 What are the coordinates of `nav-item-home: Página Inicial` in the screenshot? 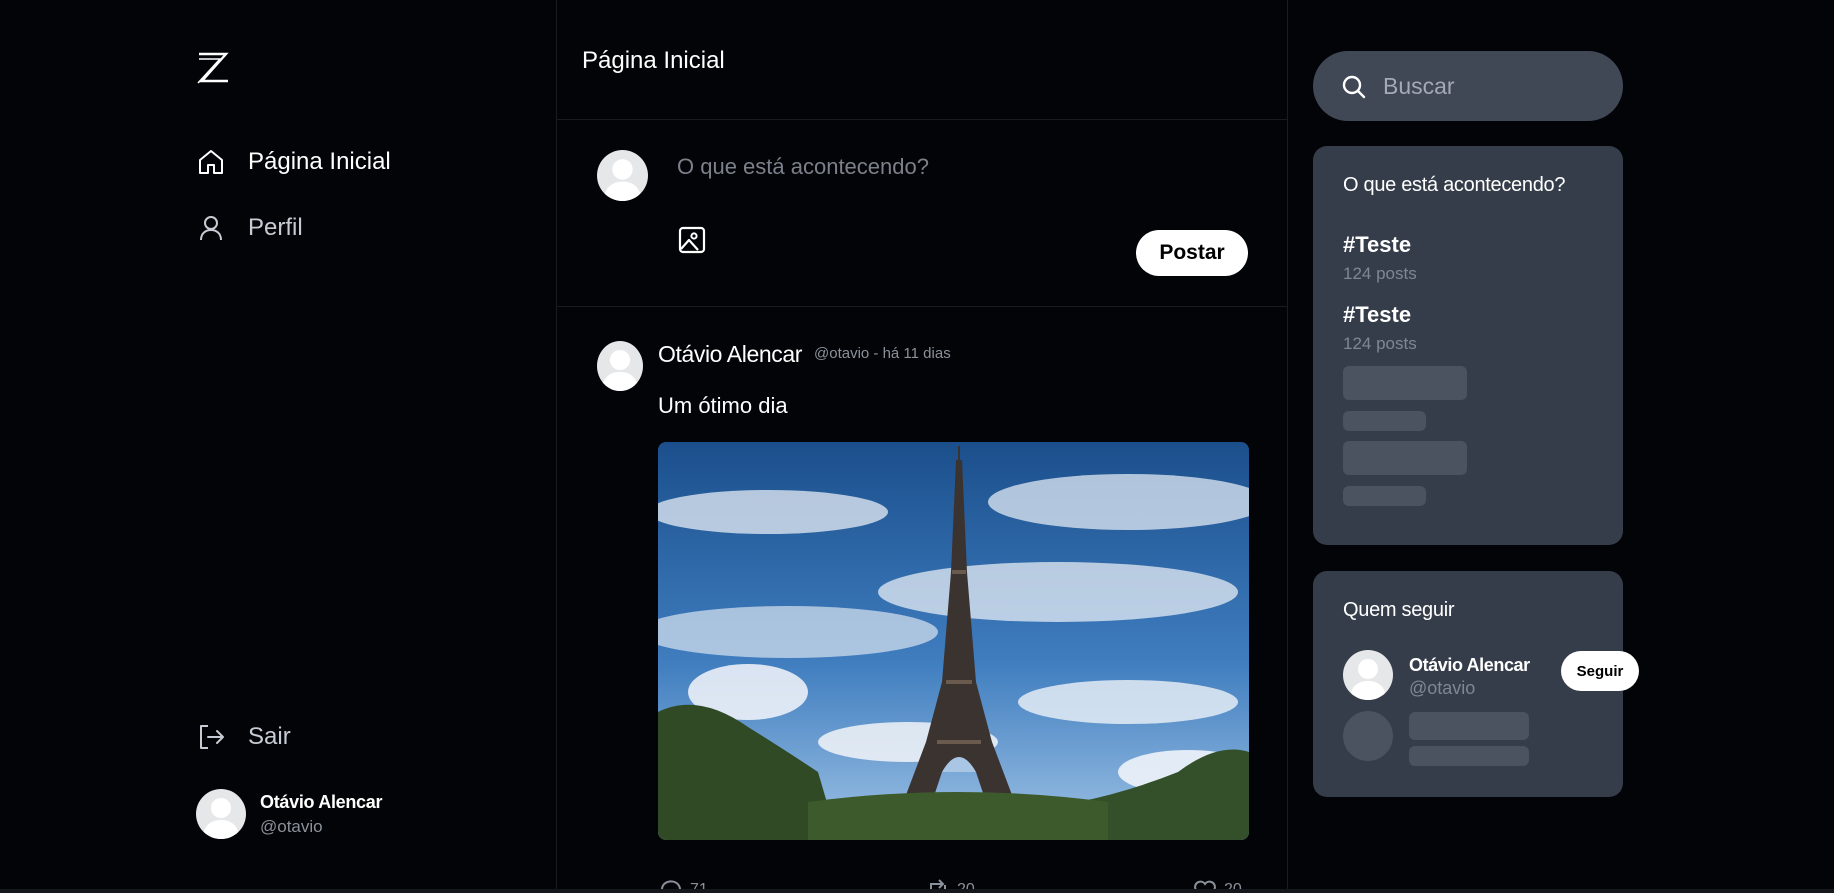 It's located at (293, 162).